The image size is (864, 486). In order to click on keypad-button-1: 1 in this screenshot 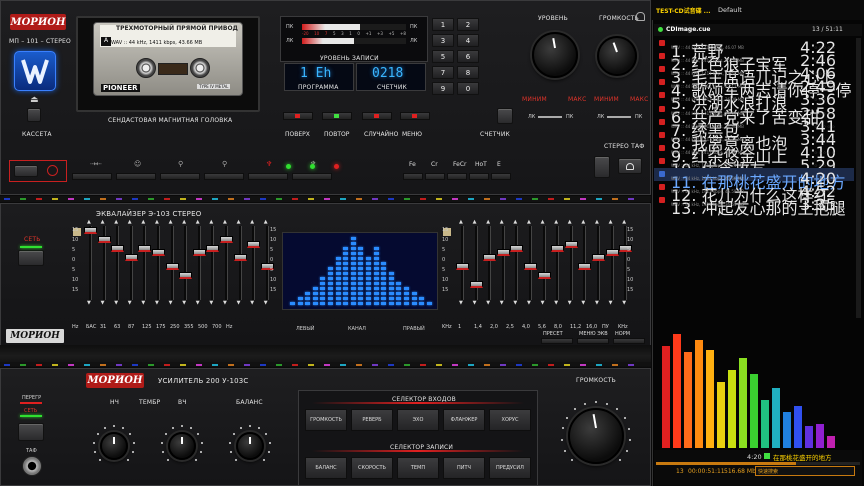, I will do `click(443, 24)`.